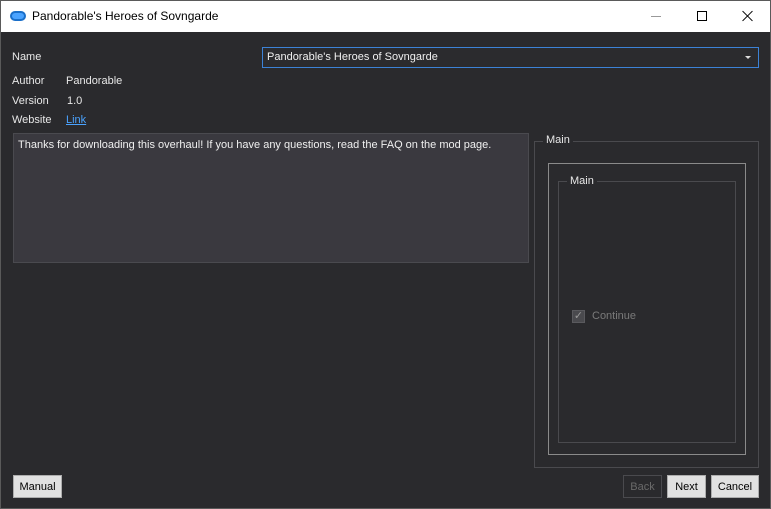  Describe the element at coordinates (614, 316) in the screenshot. I see `continue-label: Continue` at that location.